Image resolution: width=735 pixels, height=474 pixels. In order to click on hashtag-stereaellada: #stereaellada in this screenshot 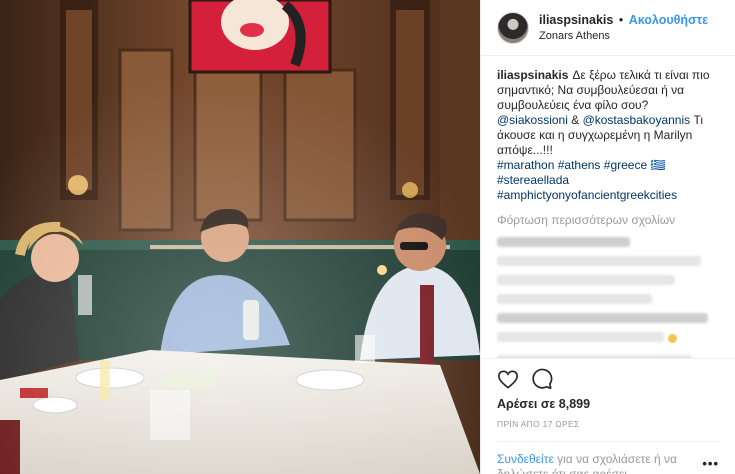, I will do `click(533, 180)`.